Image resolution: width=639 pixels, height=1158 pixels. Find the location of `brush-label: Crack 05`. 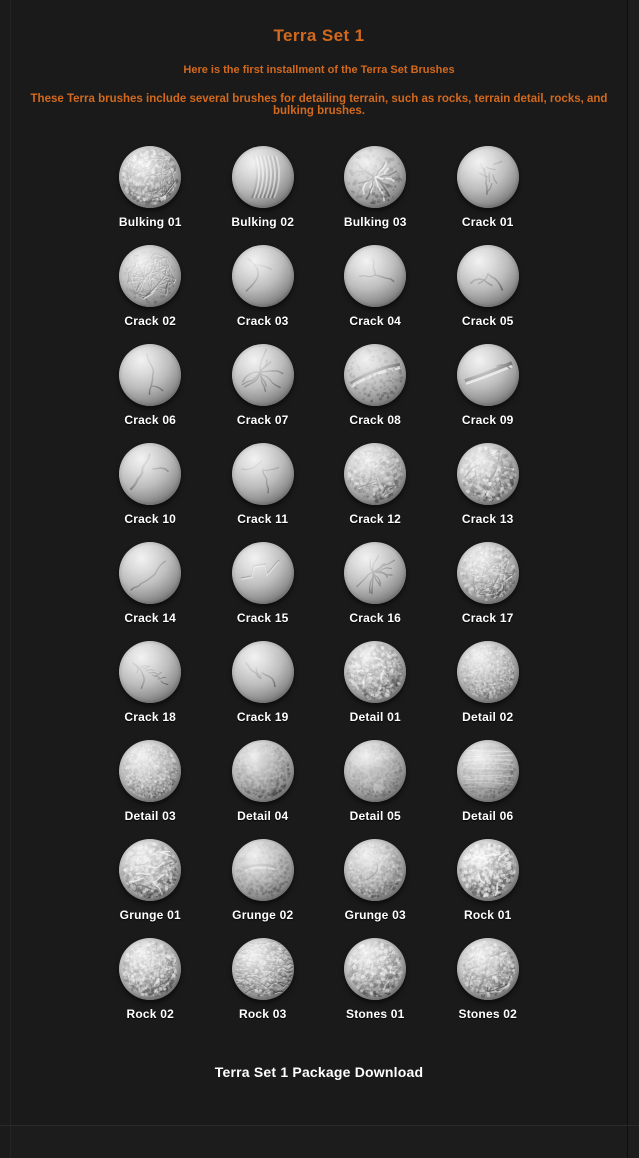

brush-label: Crack 05 is located at coordinates (487, 321).